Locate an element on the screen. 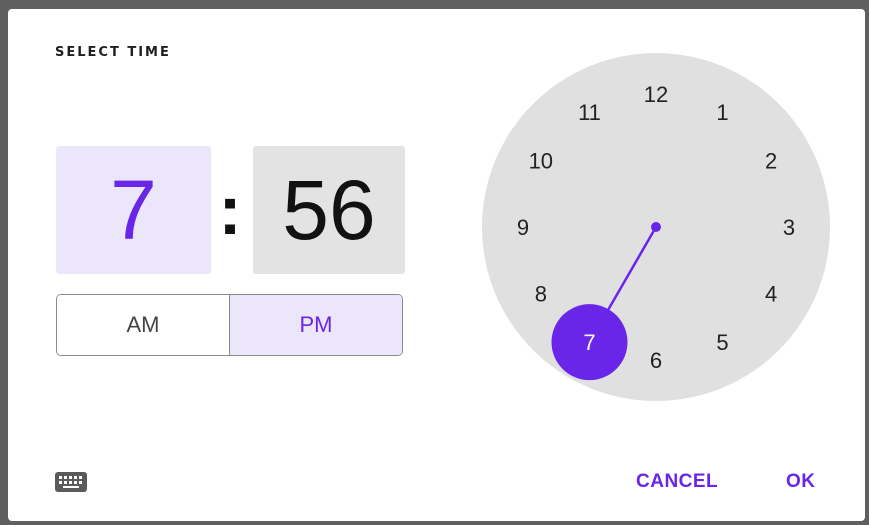  clock-number-1: 1 is located at coordinates (722, 112).